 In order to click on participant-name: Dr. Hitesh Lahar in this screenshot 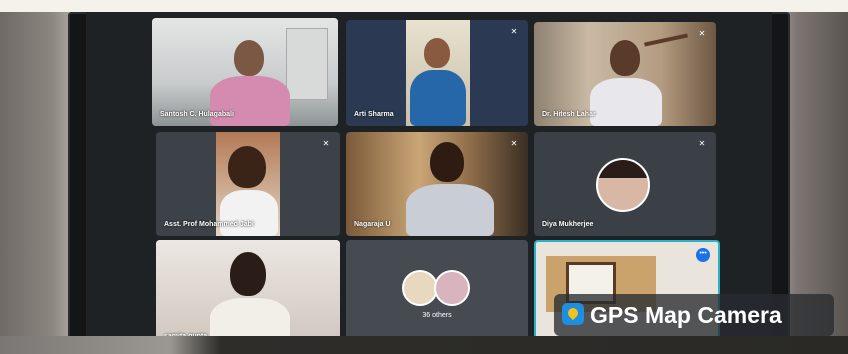, I will do `click(569, 114)`.